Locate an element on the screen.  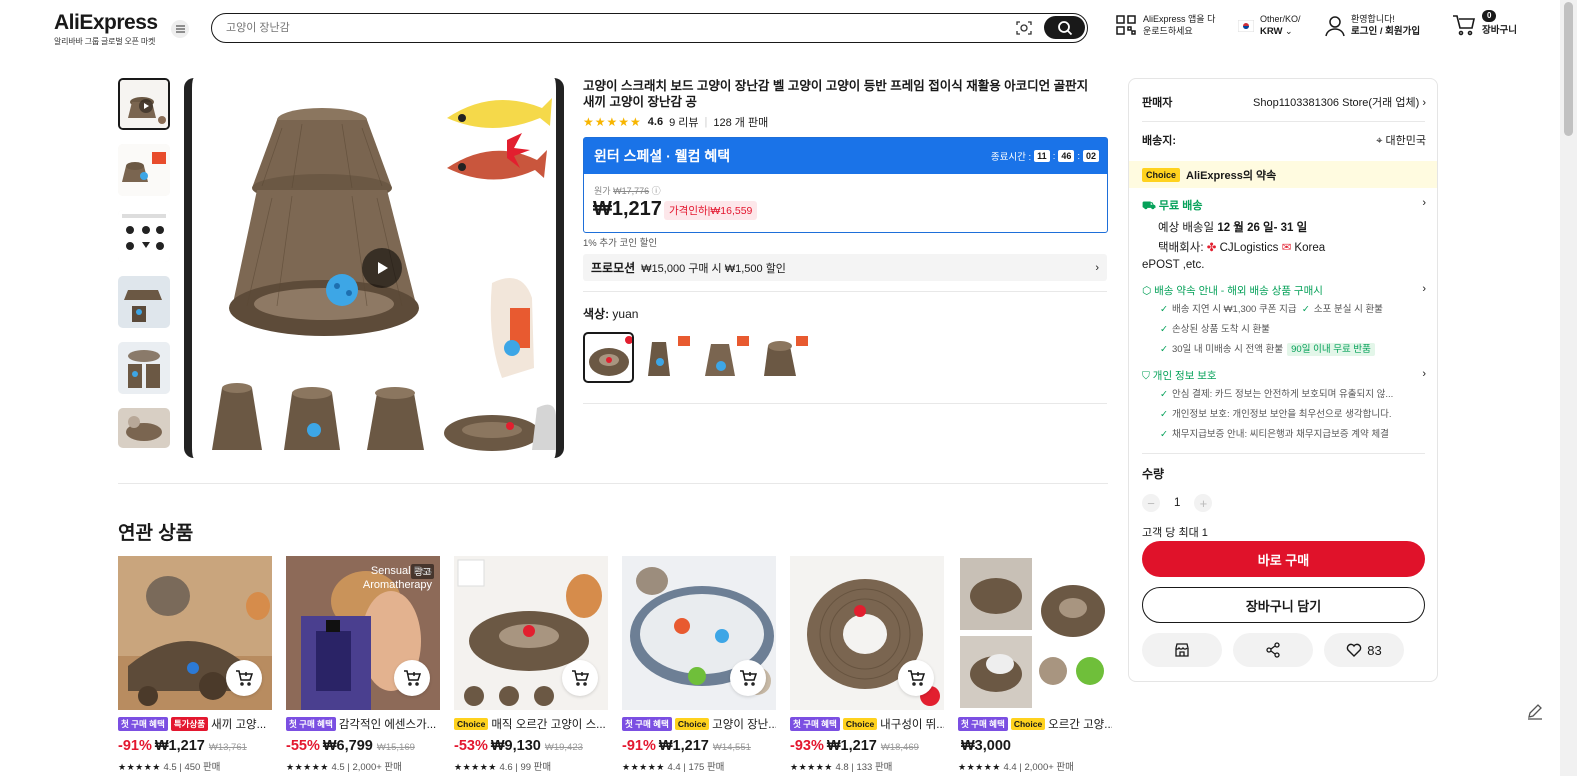
scrollbar-thumb is located at coordinates (1568, 69).